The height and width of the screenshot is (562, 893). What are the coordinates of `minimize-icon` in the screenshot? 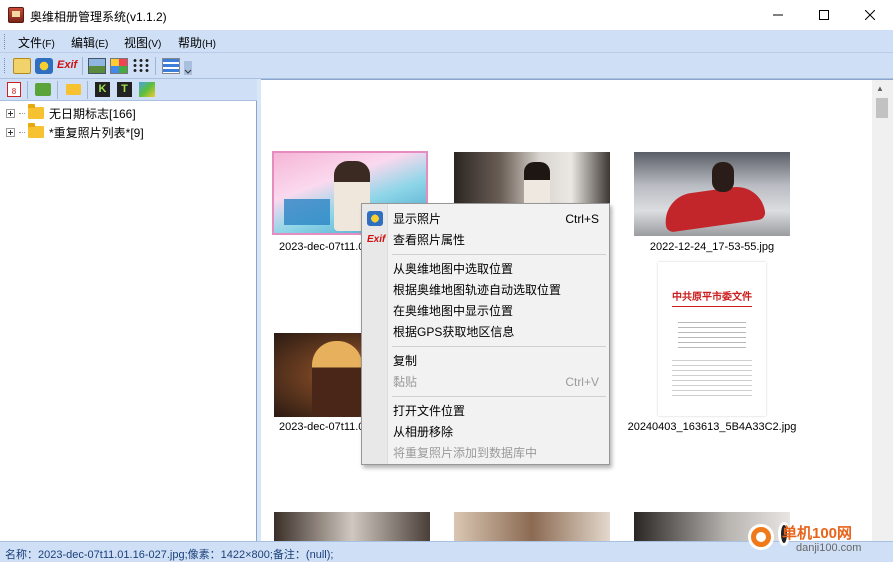 It's located at (778, 15).